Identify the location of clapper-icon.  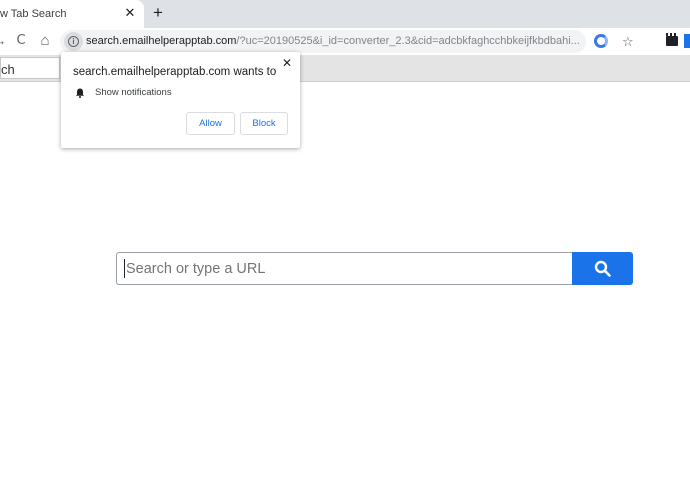
(672, 39).